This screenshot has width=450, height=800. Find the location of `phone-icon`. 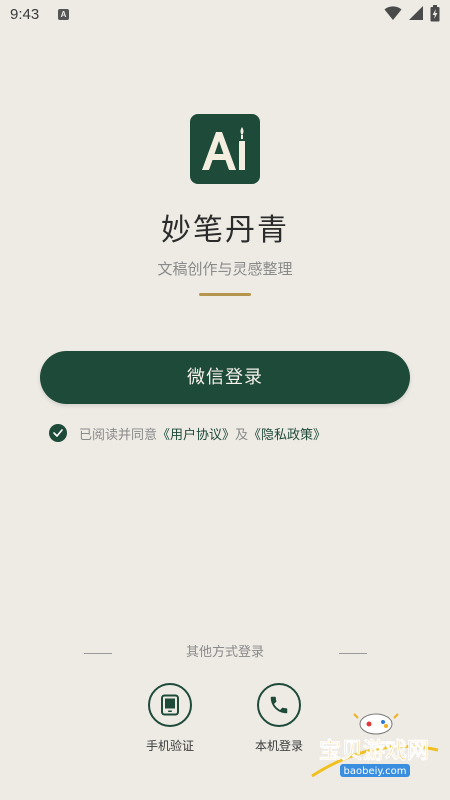

phone-icon is located at coordinates (279, 705).